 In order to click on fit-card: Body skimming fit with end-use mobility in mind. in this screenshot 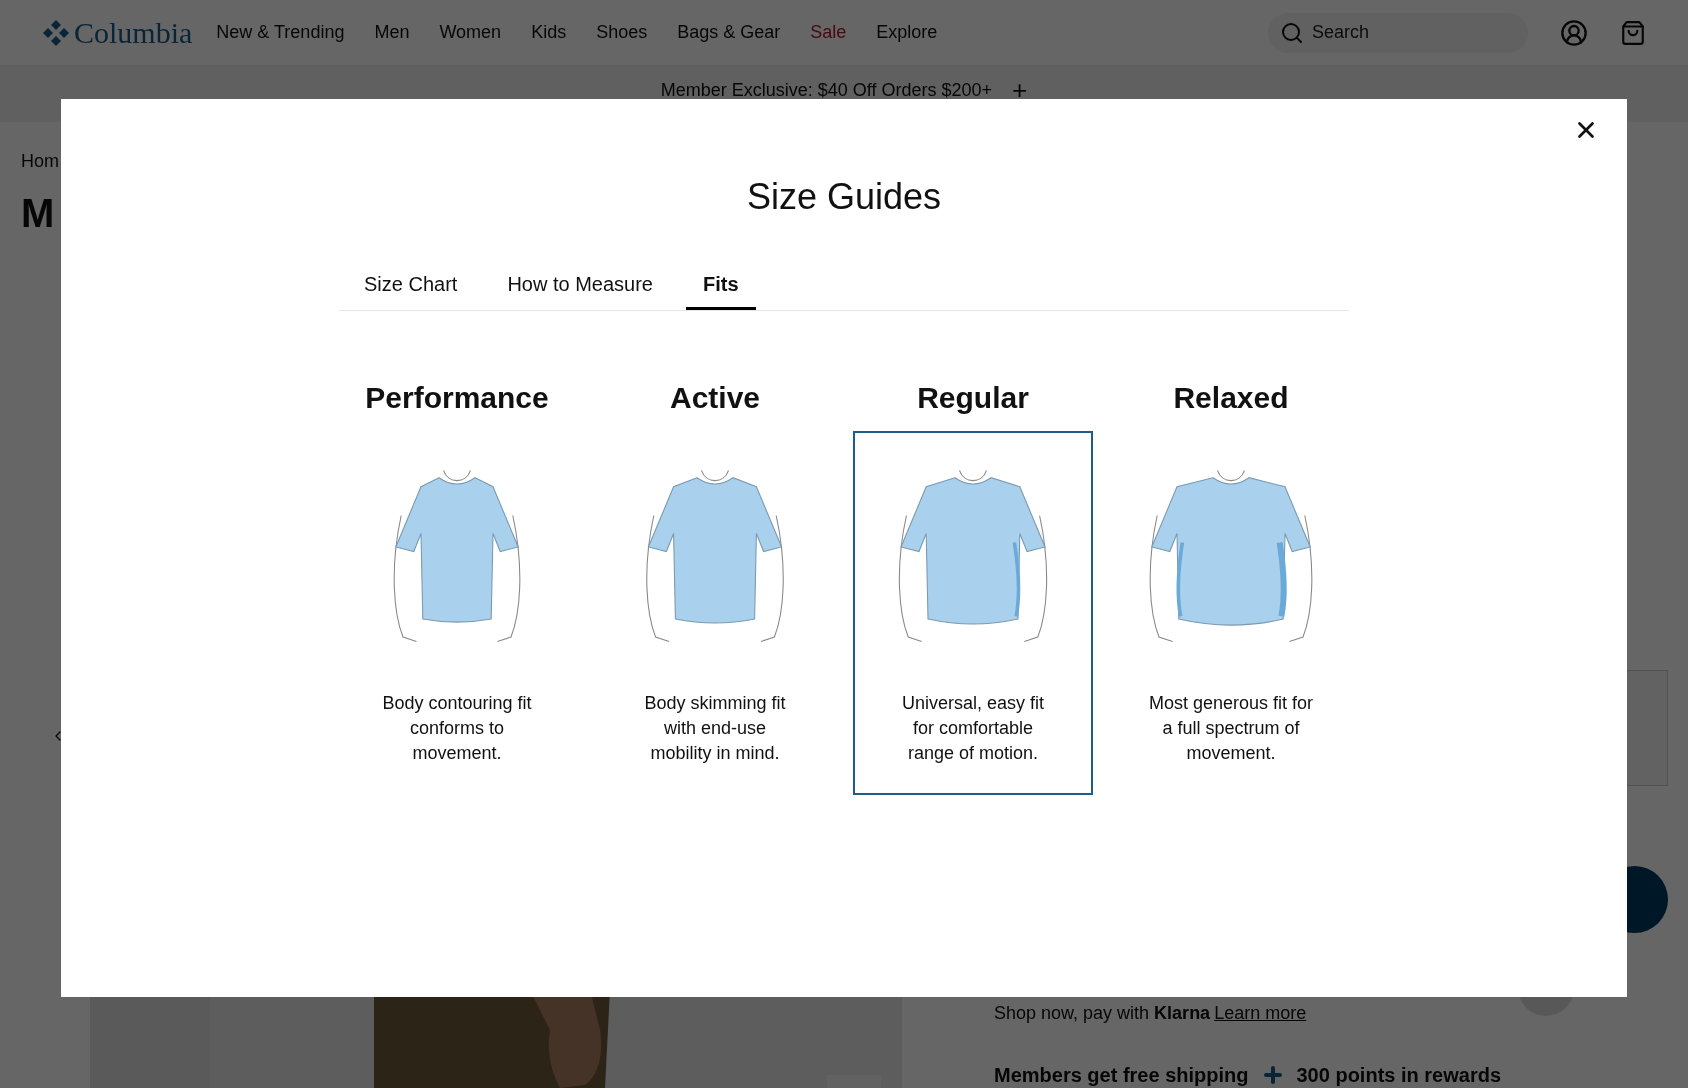, I will do `click(715, 613)`.